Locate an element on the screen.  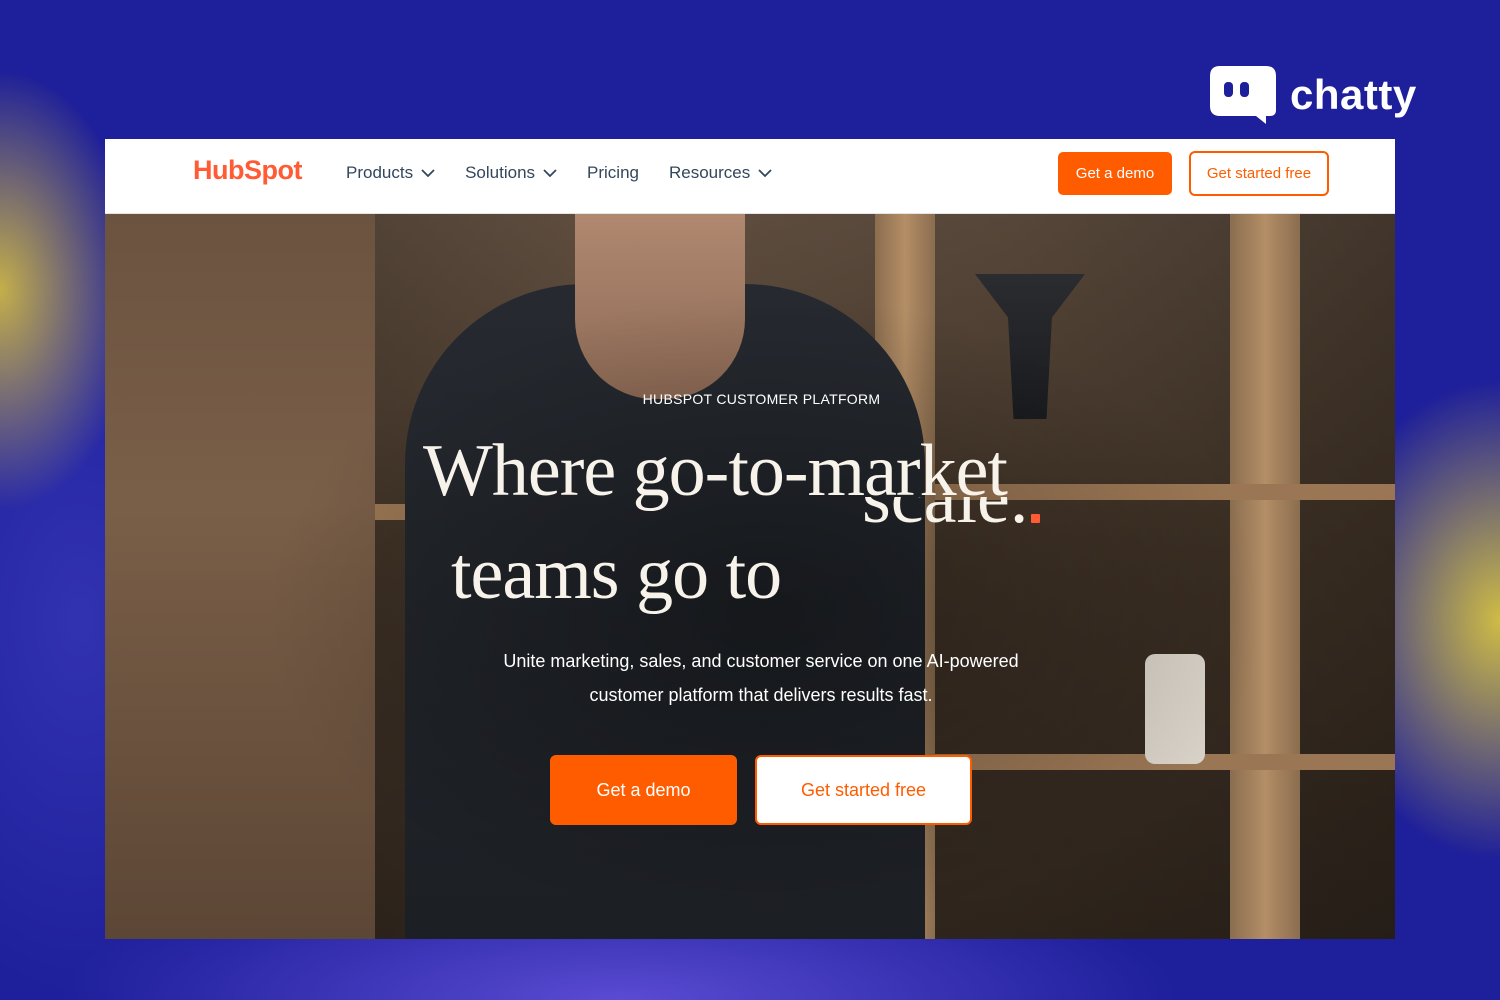
nav-item-products: Products is located at coordinates (390, 173).